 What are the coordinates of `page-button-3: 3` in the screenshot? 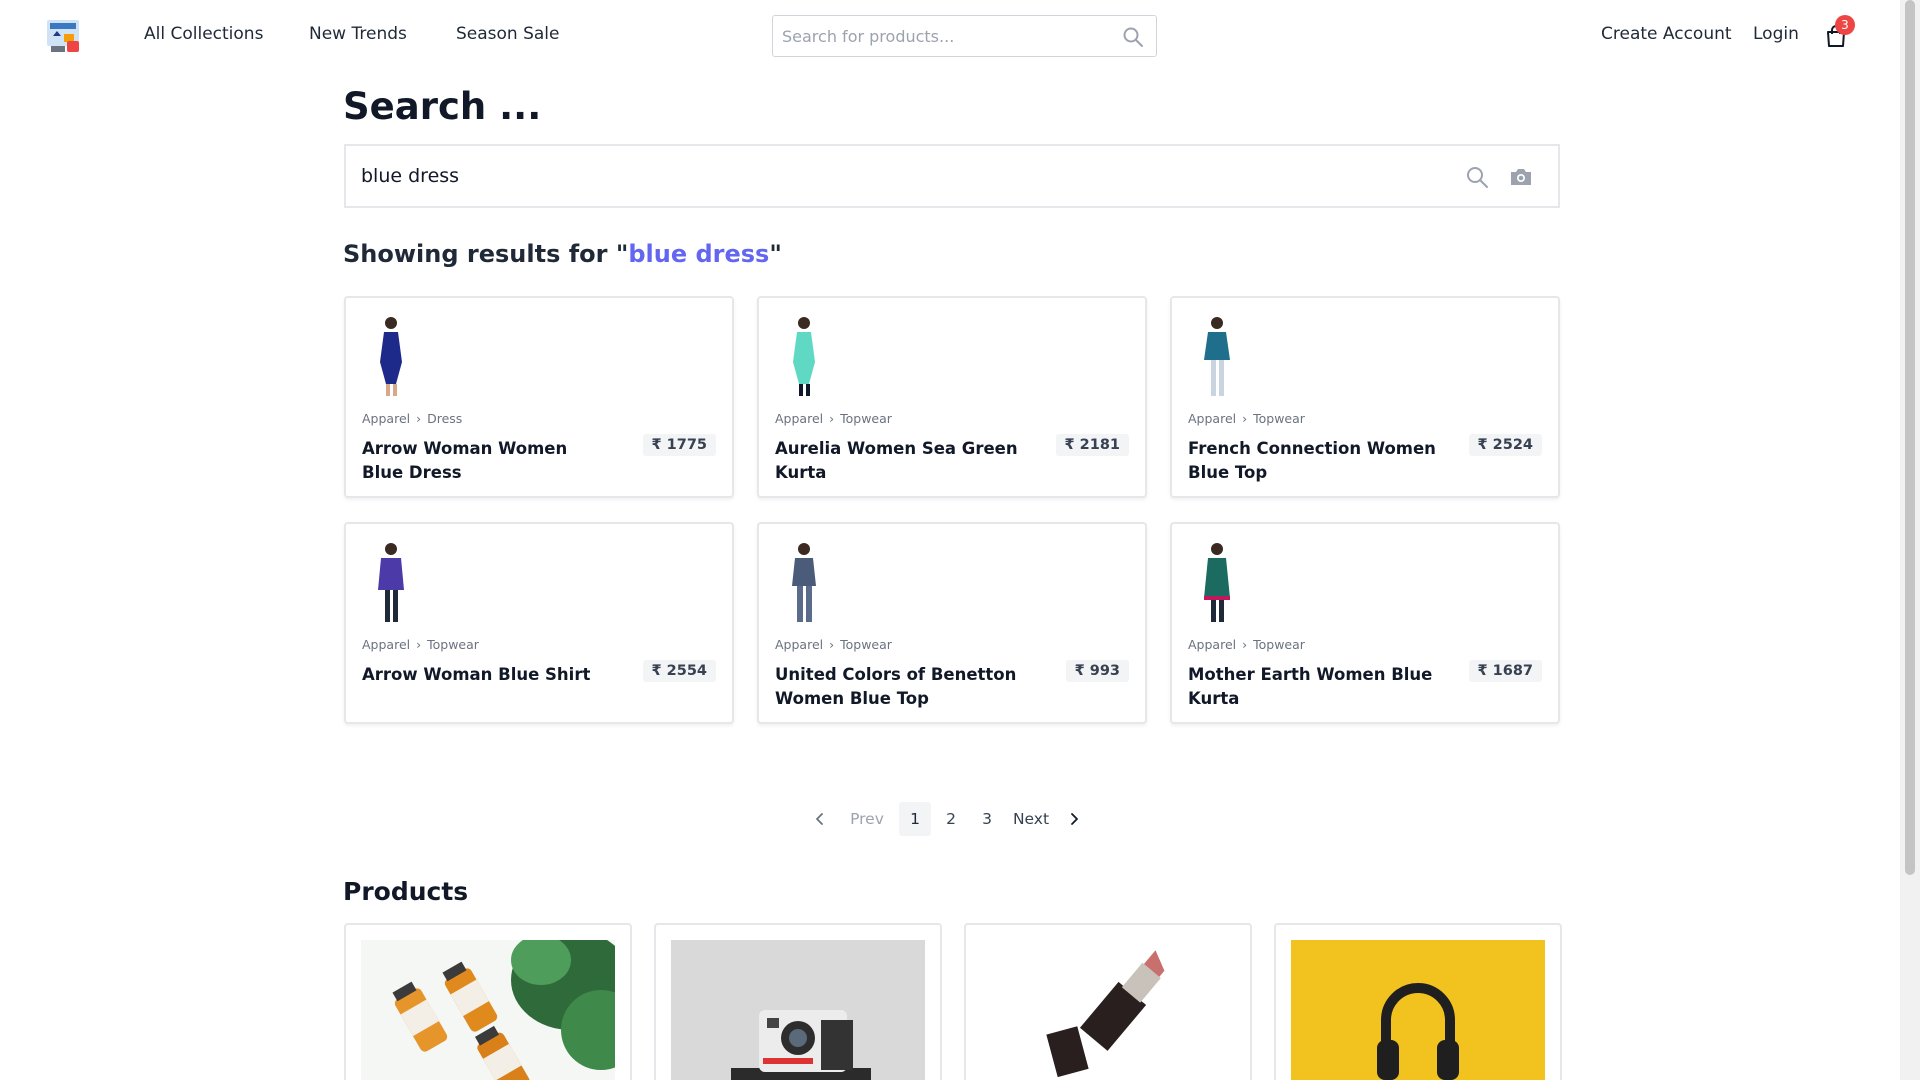 It's located at (987, 819).